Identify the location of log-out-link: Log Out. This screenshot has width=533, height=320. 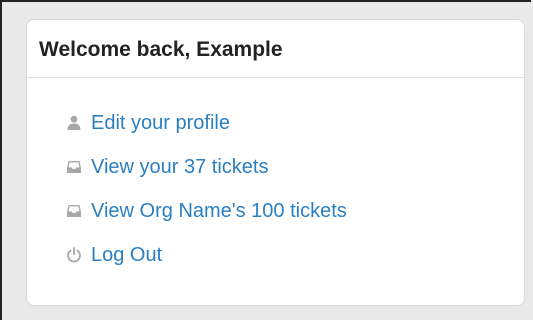
(206, 255).